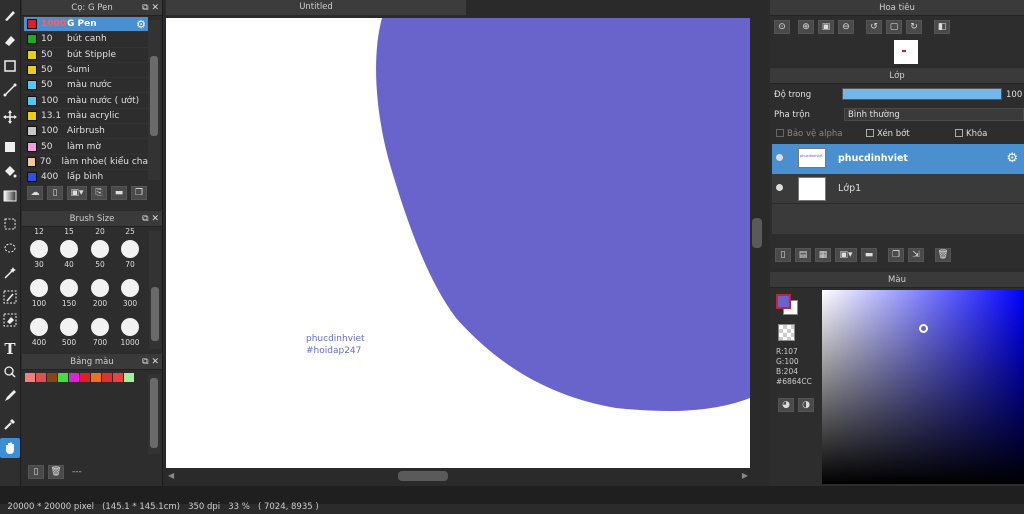 This screenshot has width=1024, height=514. Describe the element at coordinates (10, 249) in the screenshot. I see `lasso-tool-icon` at that location.